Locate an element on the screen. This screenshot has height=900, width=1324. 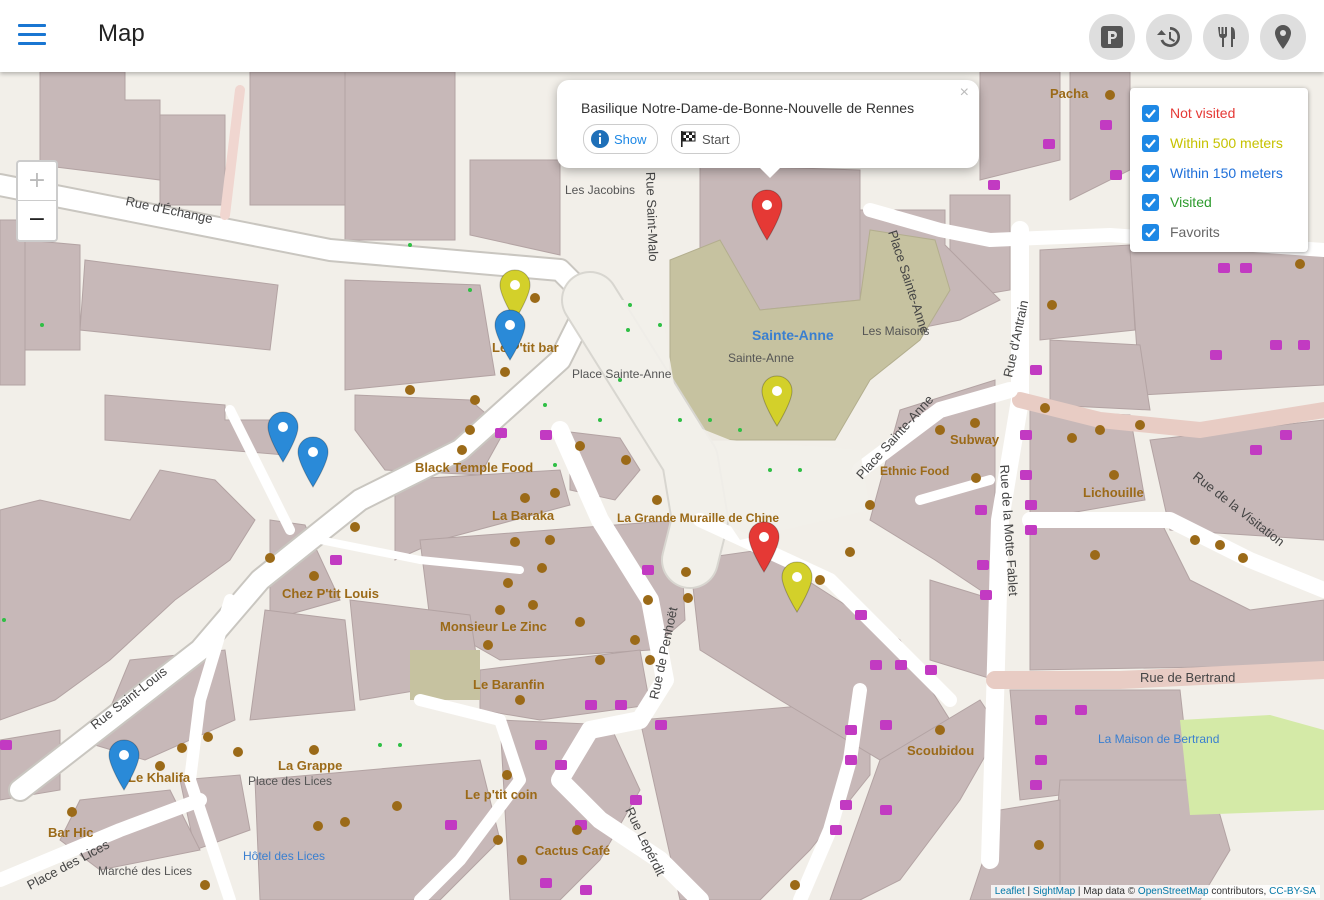
poi-label: Hôtel des Lices is located at coordinates (284, 856).